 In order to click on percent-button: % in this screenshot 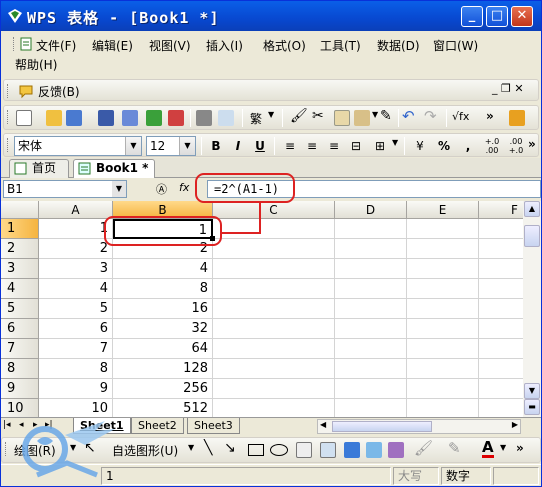, I will do `click(444, 146)`.